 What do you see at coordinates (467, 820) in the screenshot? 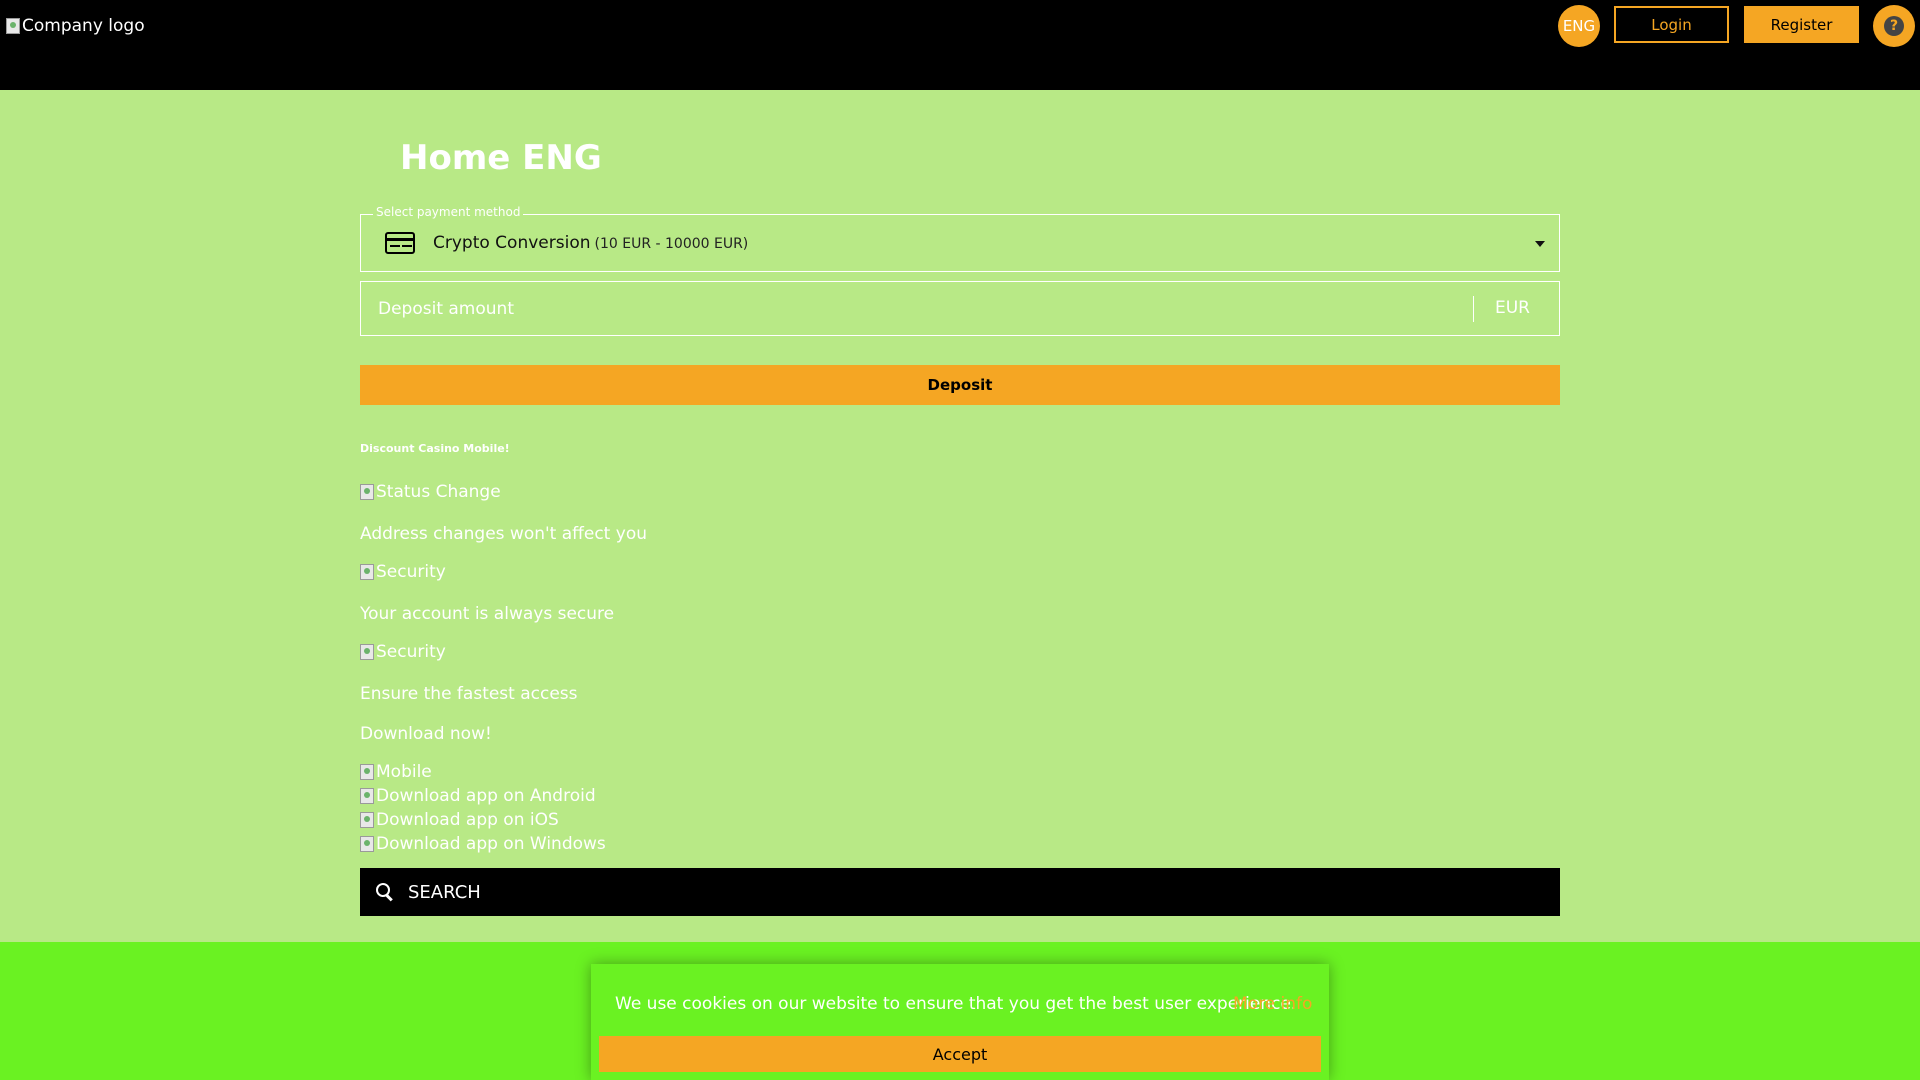
I see `download-link-alt: Download app on iOS` at bounding box center [467, 820].